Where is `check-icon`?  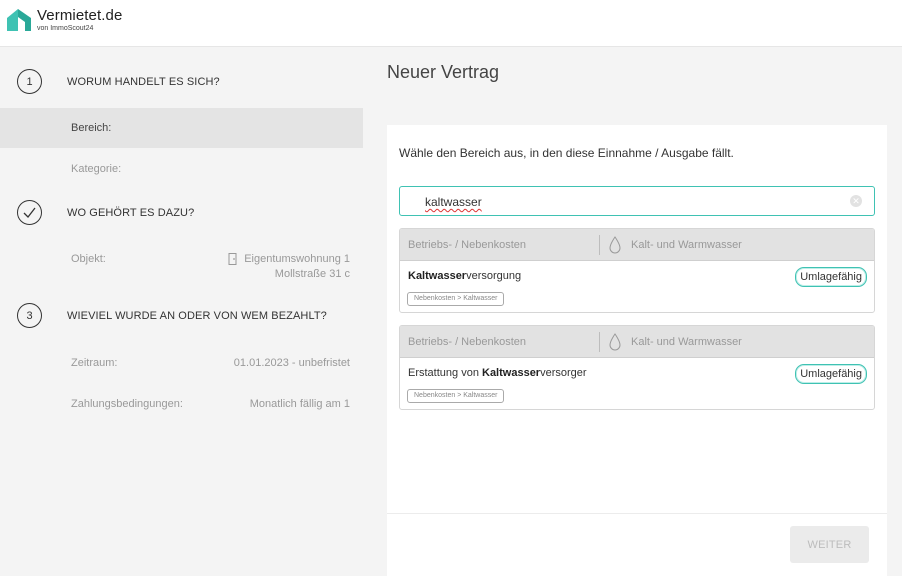 check-icon is located at coordinates (29, 212).